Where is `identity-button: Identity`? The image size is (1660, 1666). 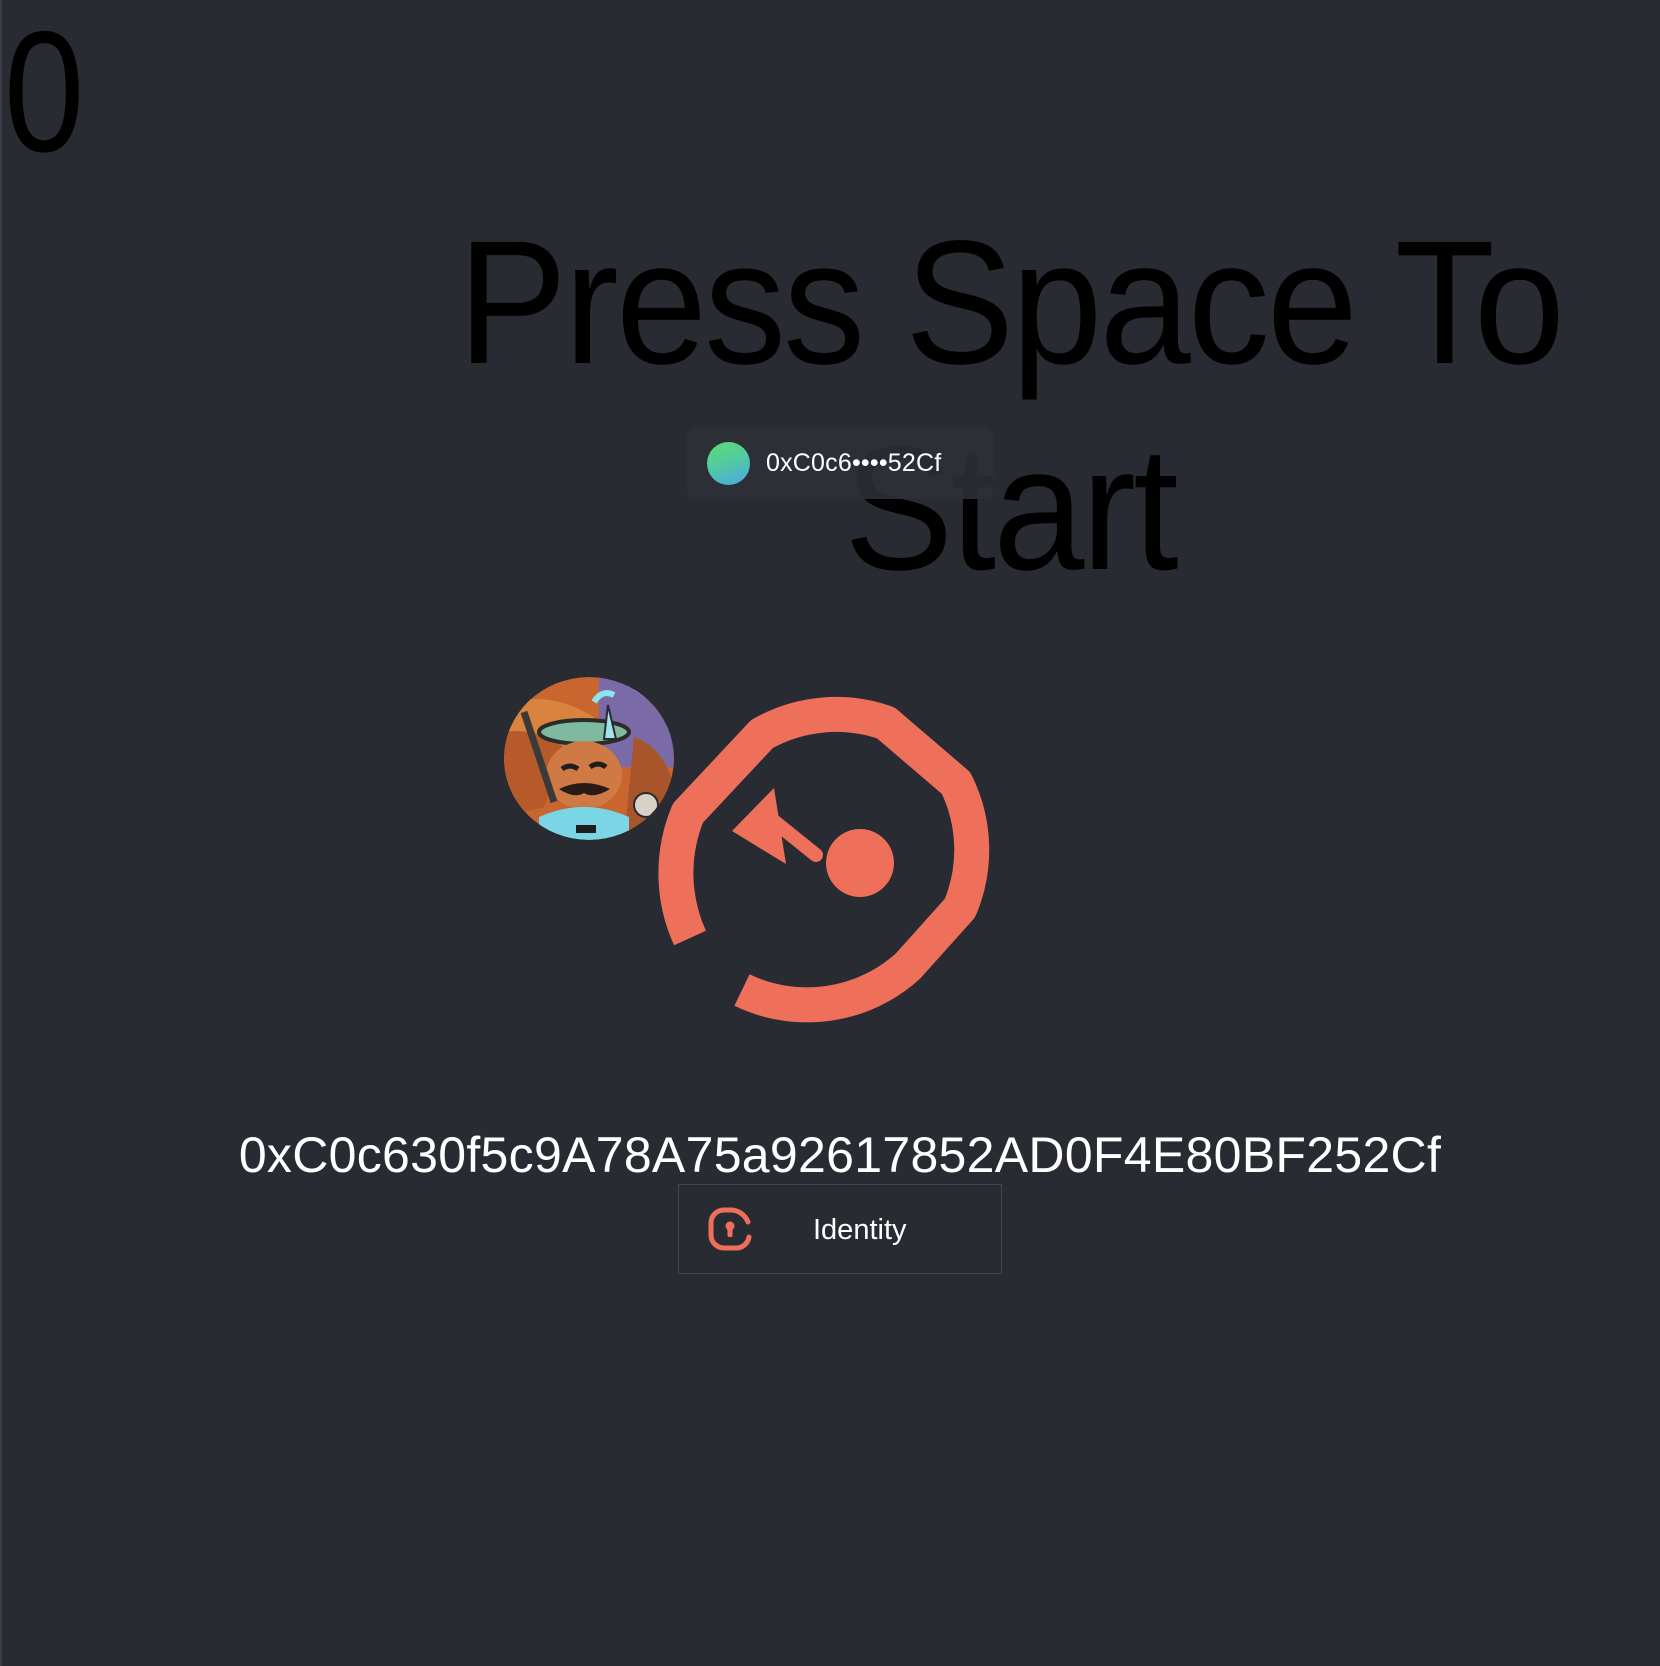
identity-button: Identity is located at coordinates (840, 1229).